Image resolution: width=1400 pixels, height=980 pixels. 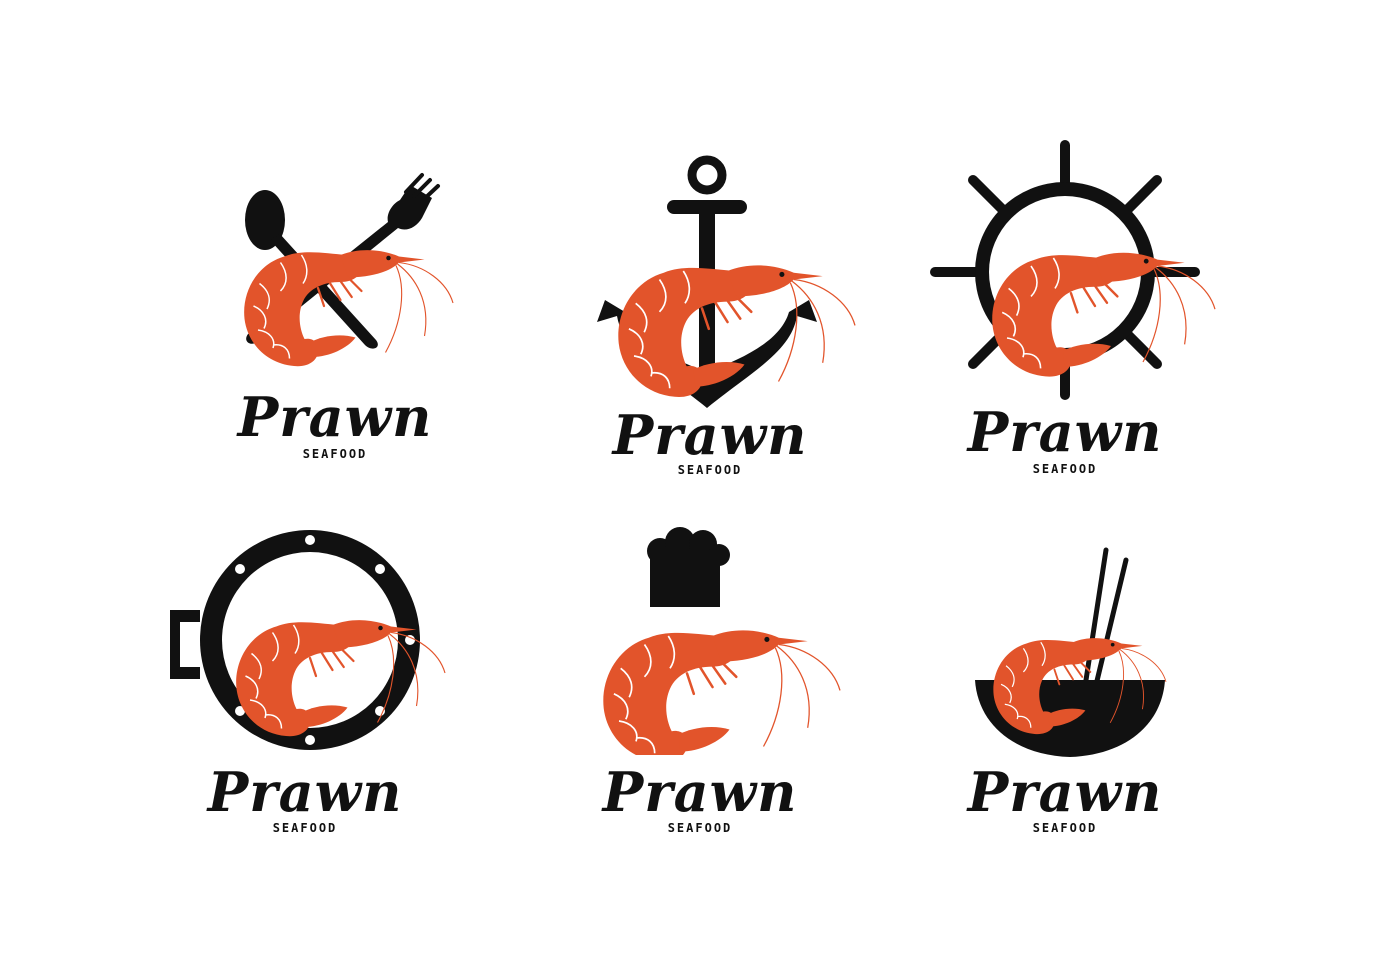 What do you see at coordinates (1073, 270) in the screenshot?
I see `ship-wheel-icon` at bounding box center [1073, 270].